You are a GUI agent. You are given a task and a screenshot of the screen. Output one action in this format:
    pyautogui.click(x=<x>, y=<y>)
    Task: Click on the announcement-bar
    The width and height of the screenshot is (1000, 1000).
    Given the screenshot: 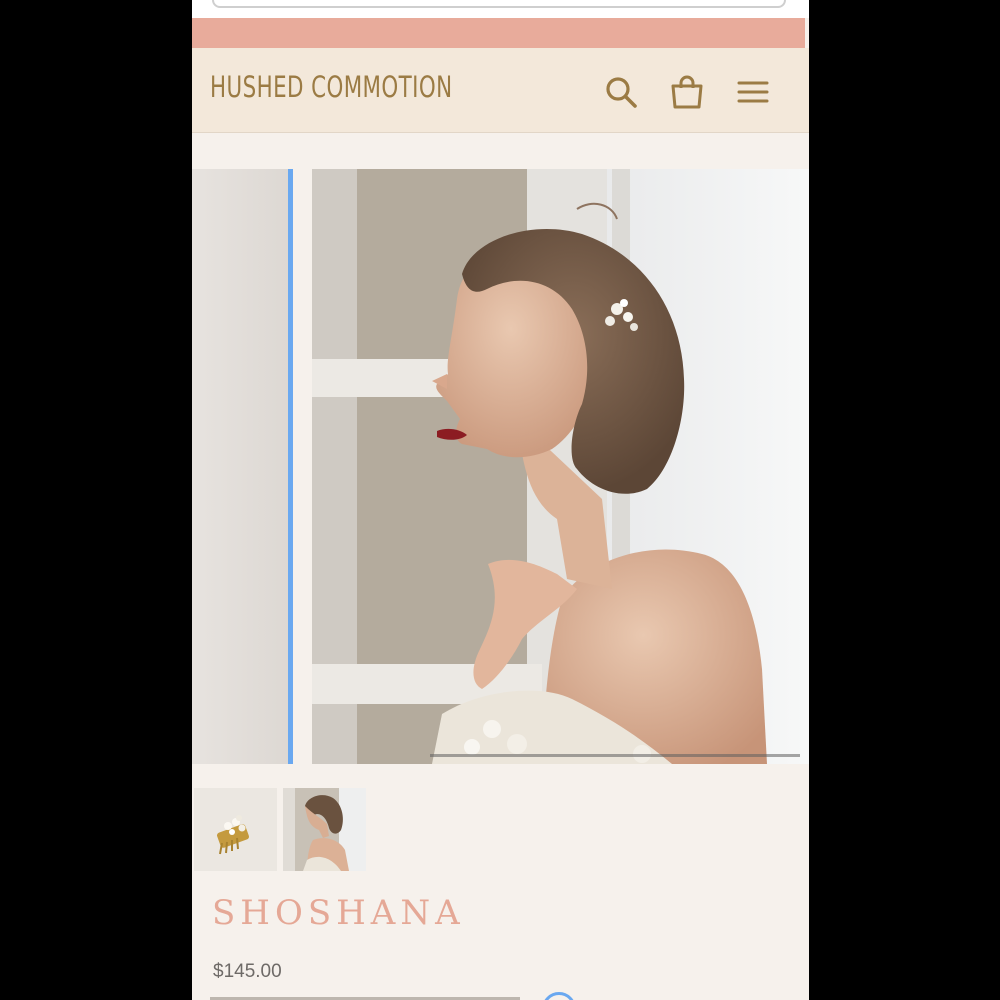 What is the action you would take?
    pyautogui.click(x=498, y=33)
    